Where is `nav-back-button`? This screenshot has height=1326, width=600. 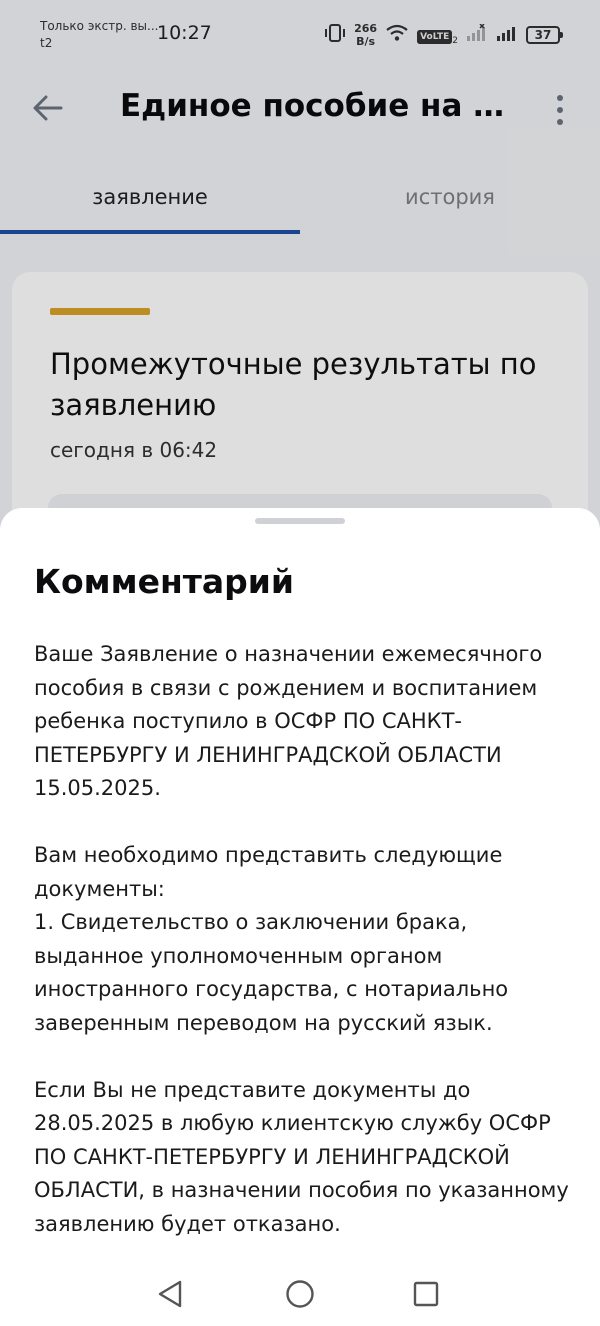 nav-back-button is located at coordinates (170, 1294).